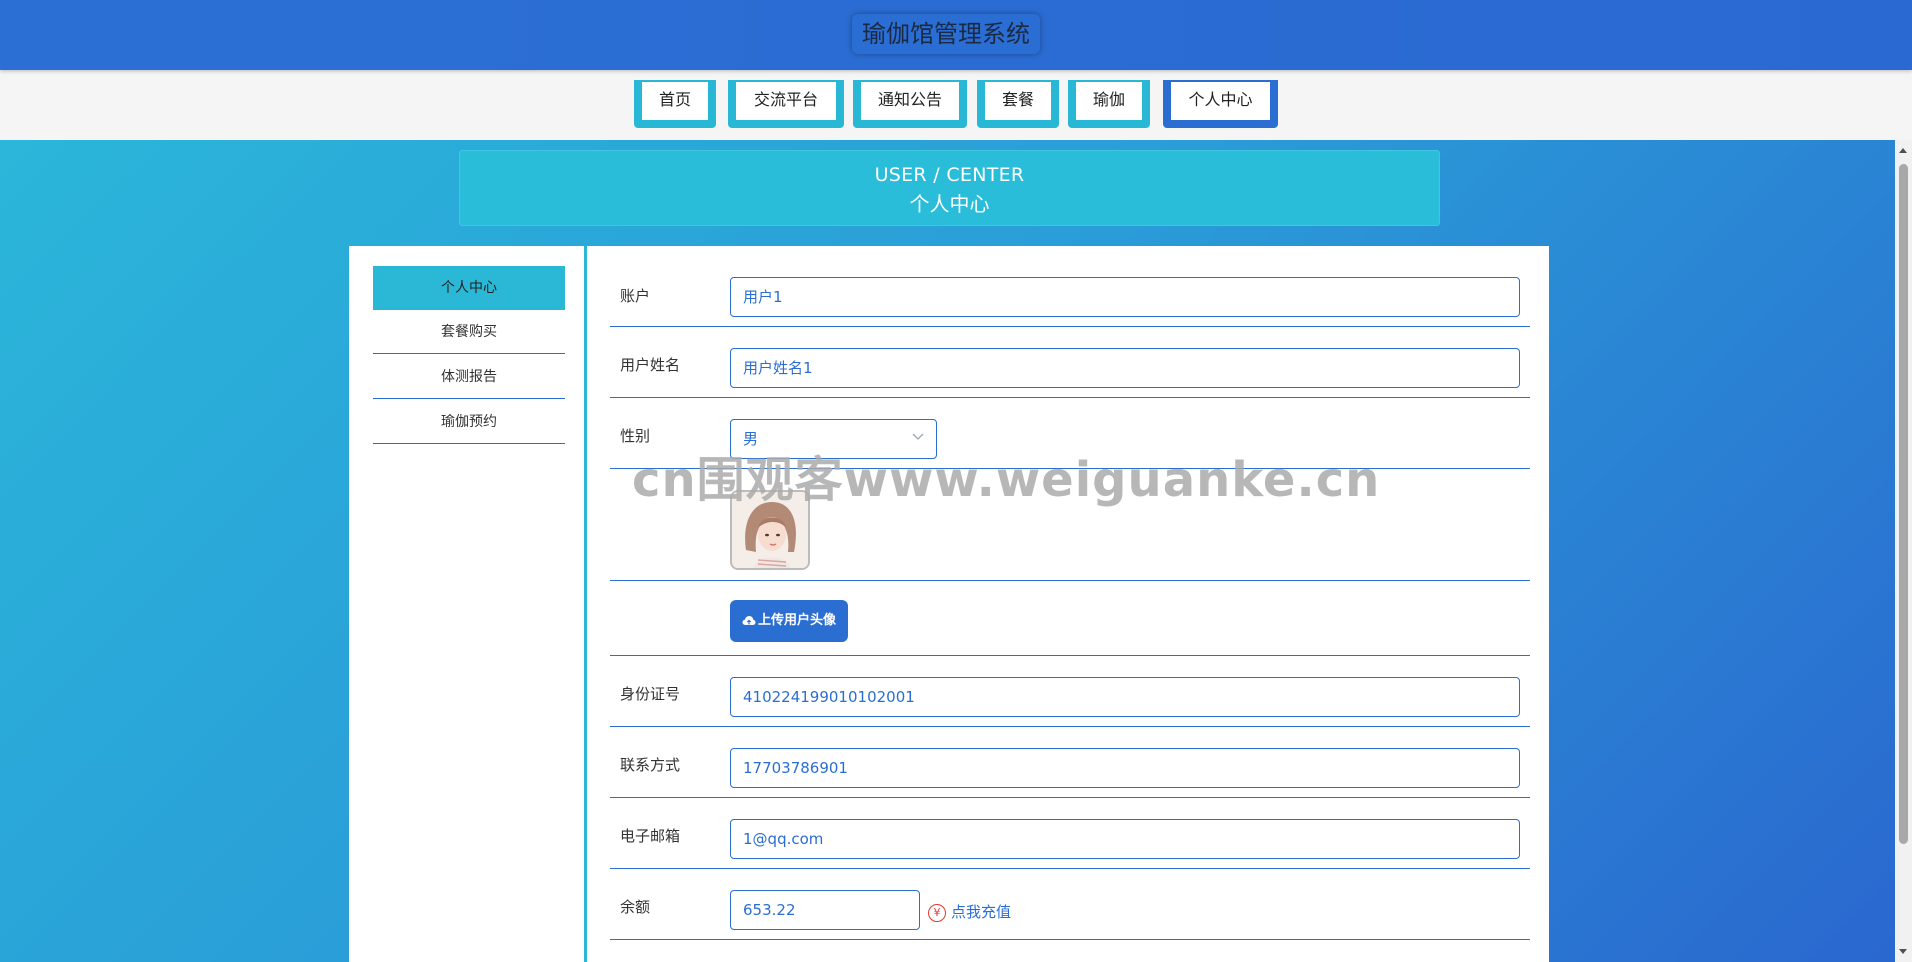  I want to click on email-label: 电子邮箱, so click(650, 836).